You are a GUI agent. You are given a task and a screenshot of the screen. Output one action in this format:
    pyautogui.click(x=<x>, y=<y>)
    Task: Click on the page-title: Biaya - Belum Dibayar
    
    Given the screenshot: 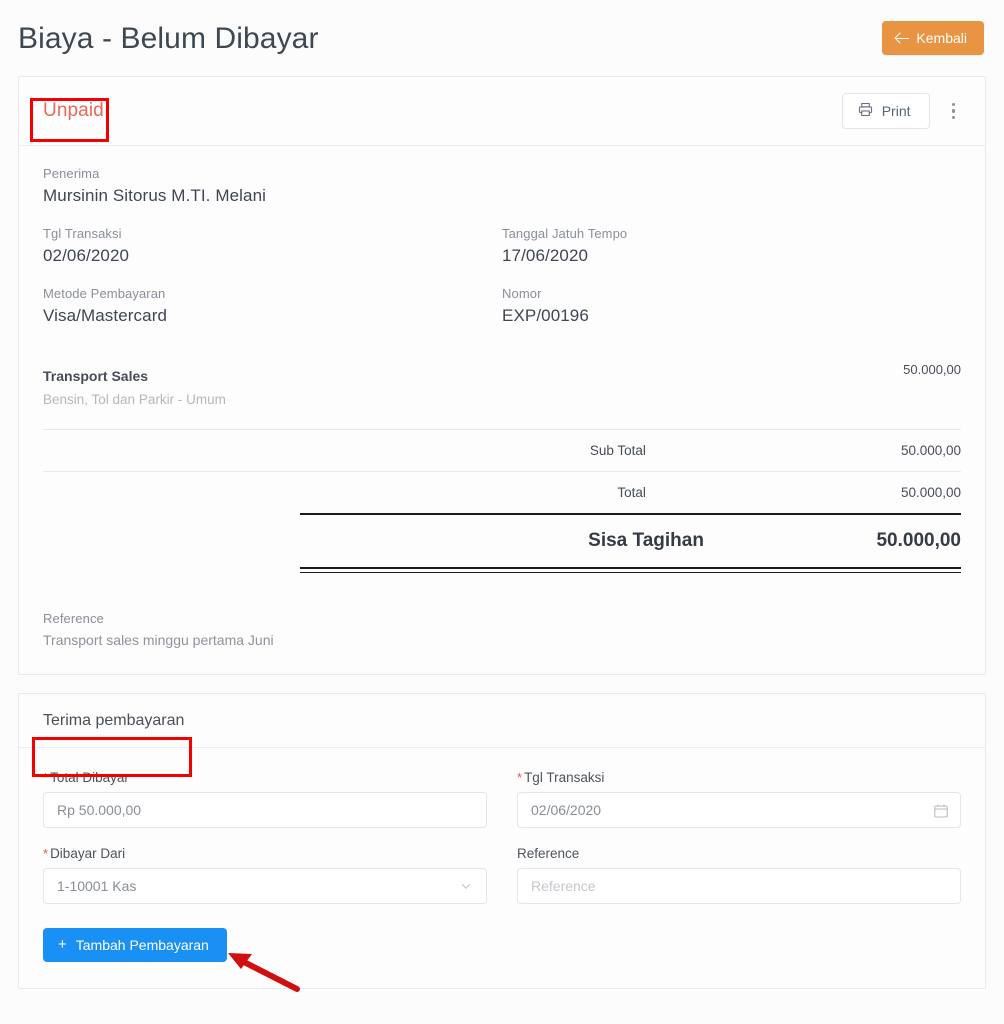 What is the action you would take?
    pyautogui.click(x=168, y=38)
    